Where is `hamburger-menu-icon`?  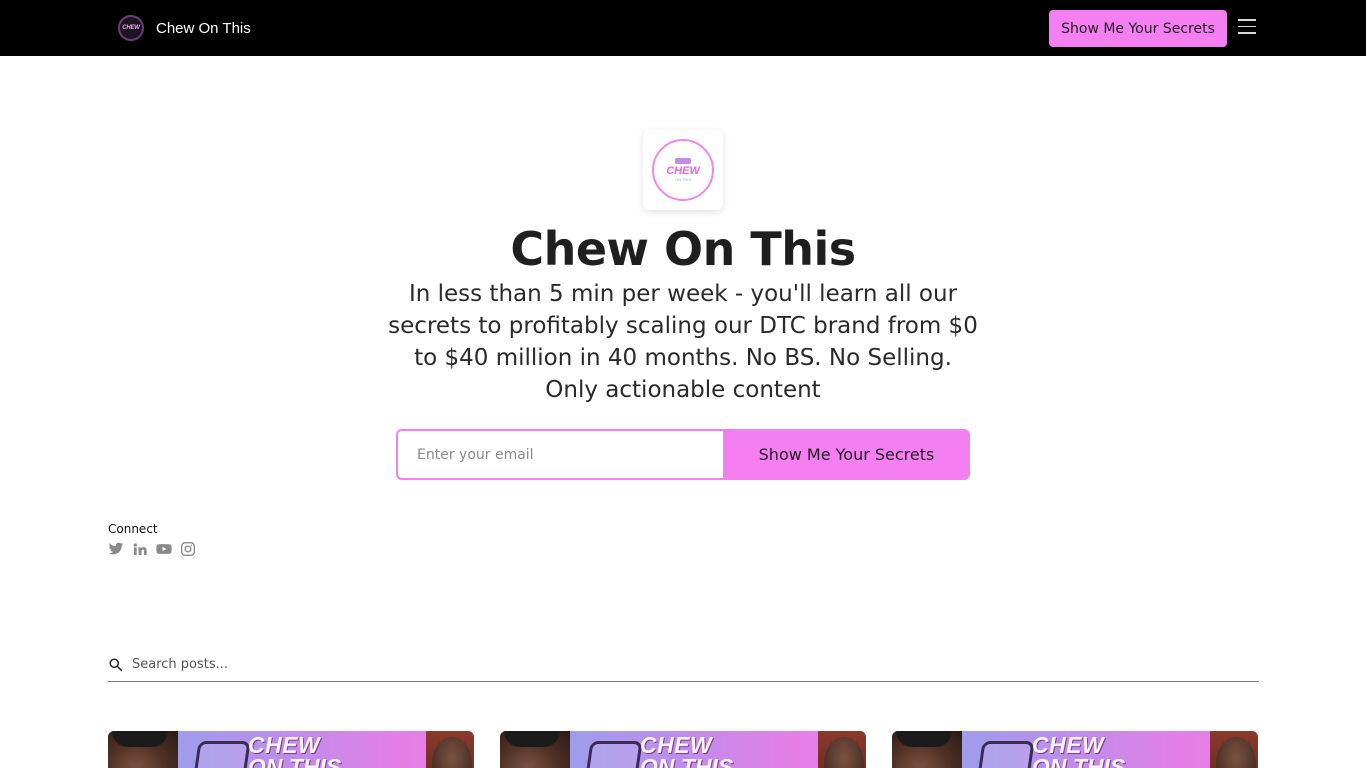
hamburger-menu-icon is located at coordinates (1247, 27).